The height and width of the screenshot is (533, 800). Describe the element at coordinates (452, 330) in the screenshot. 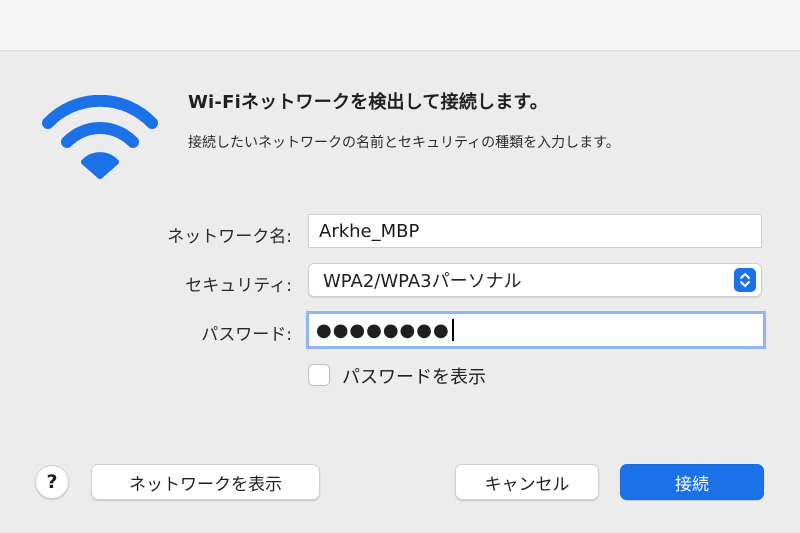

I see `text-caret` at that location.